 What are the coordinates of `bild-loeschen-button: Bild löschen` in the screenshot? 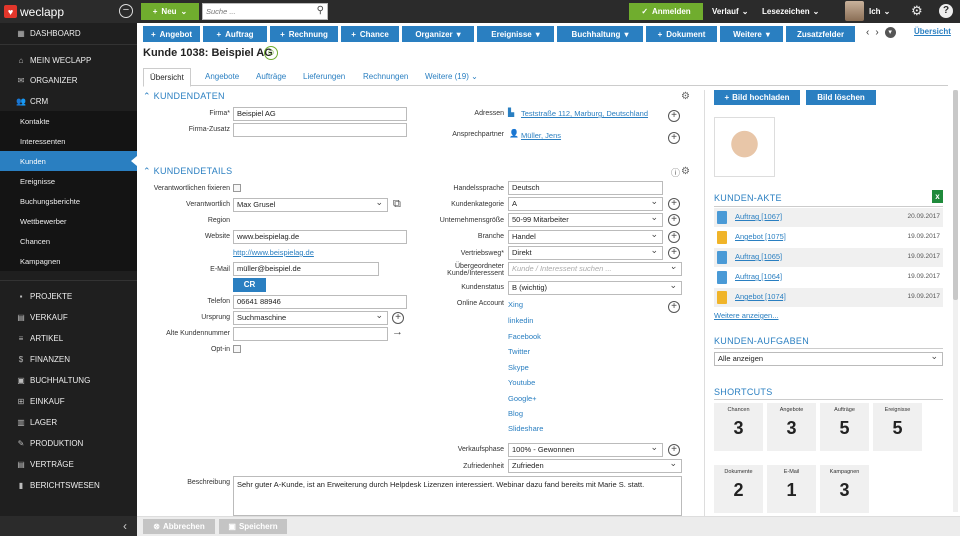 It's located at (841, 97).